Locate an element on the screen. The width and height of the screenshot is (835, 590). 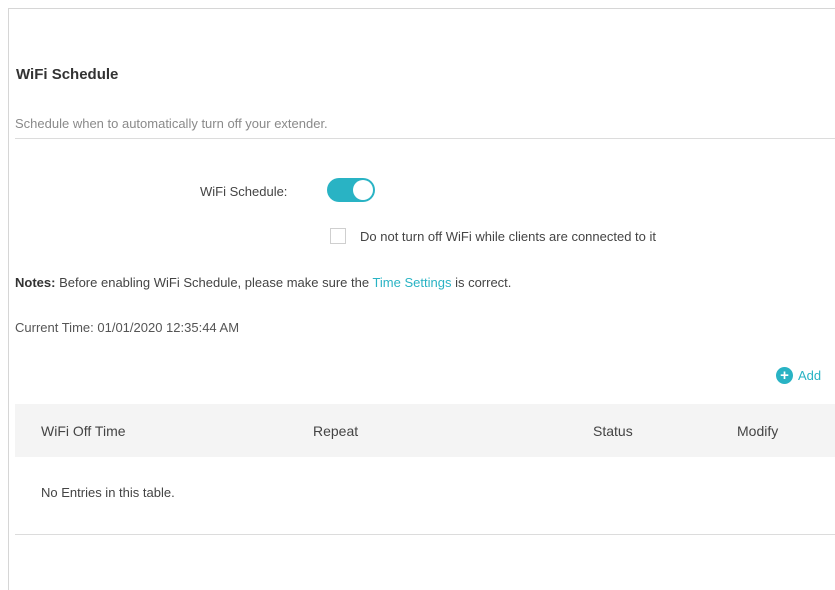
column-header-status: Status is located at coordinates (613, 431).